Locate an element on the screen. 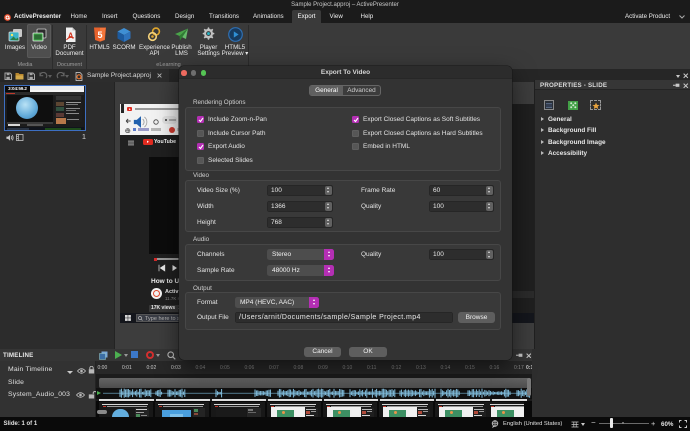 The height and width of the screenshot is (431, 690). svg-text: A is located at coordinates (71, 36).